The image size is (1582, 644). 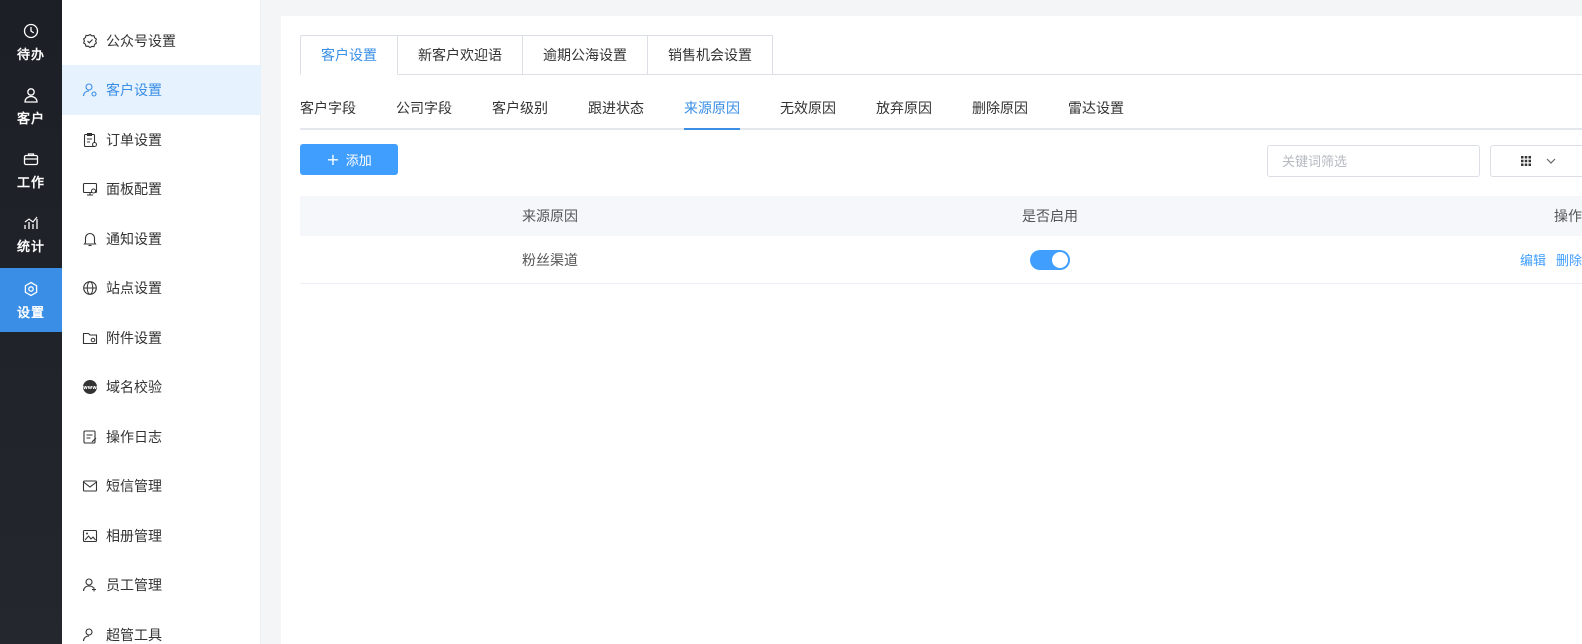 What do you see at coordinates (1175, 74) in the screenshot?
I see `top-tab-divider` at bounding box center [1175, 74].